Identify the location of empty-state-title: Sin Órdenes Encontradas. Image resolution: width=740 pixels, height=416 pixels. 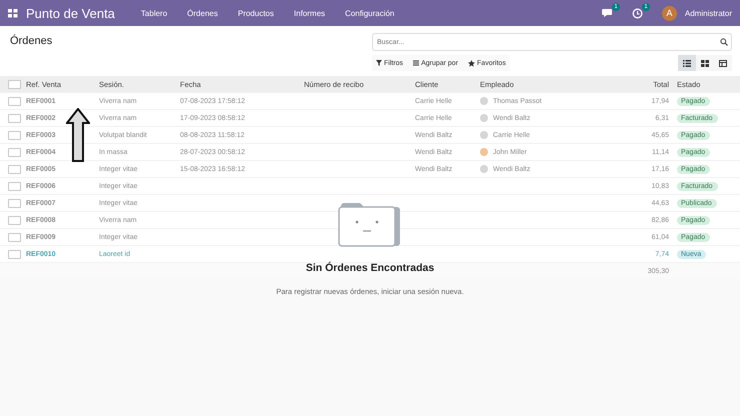
(370, 268).